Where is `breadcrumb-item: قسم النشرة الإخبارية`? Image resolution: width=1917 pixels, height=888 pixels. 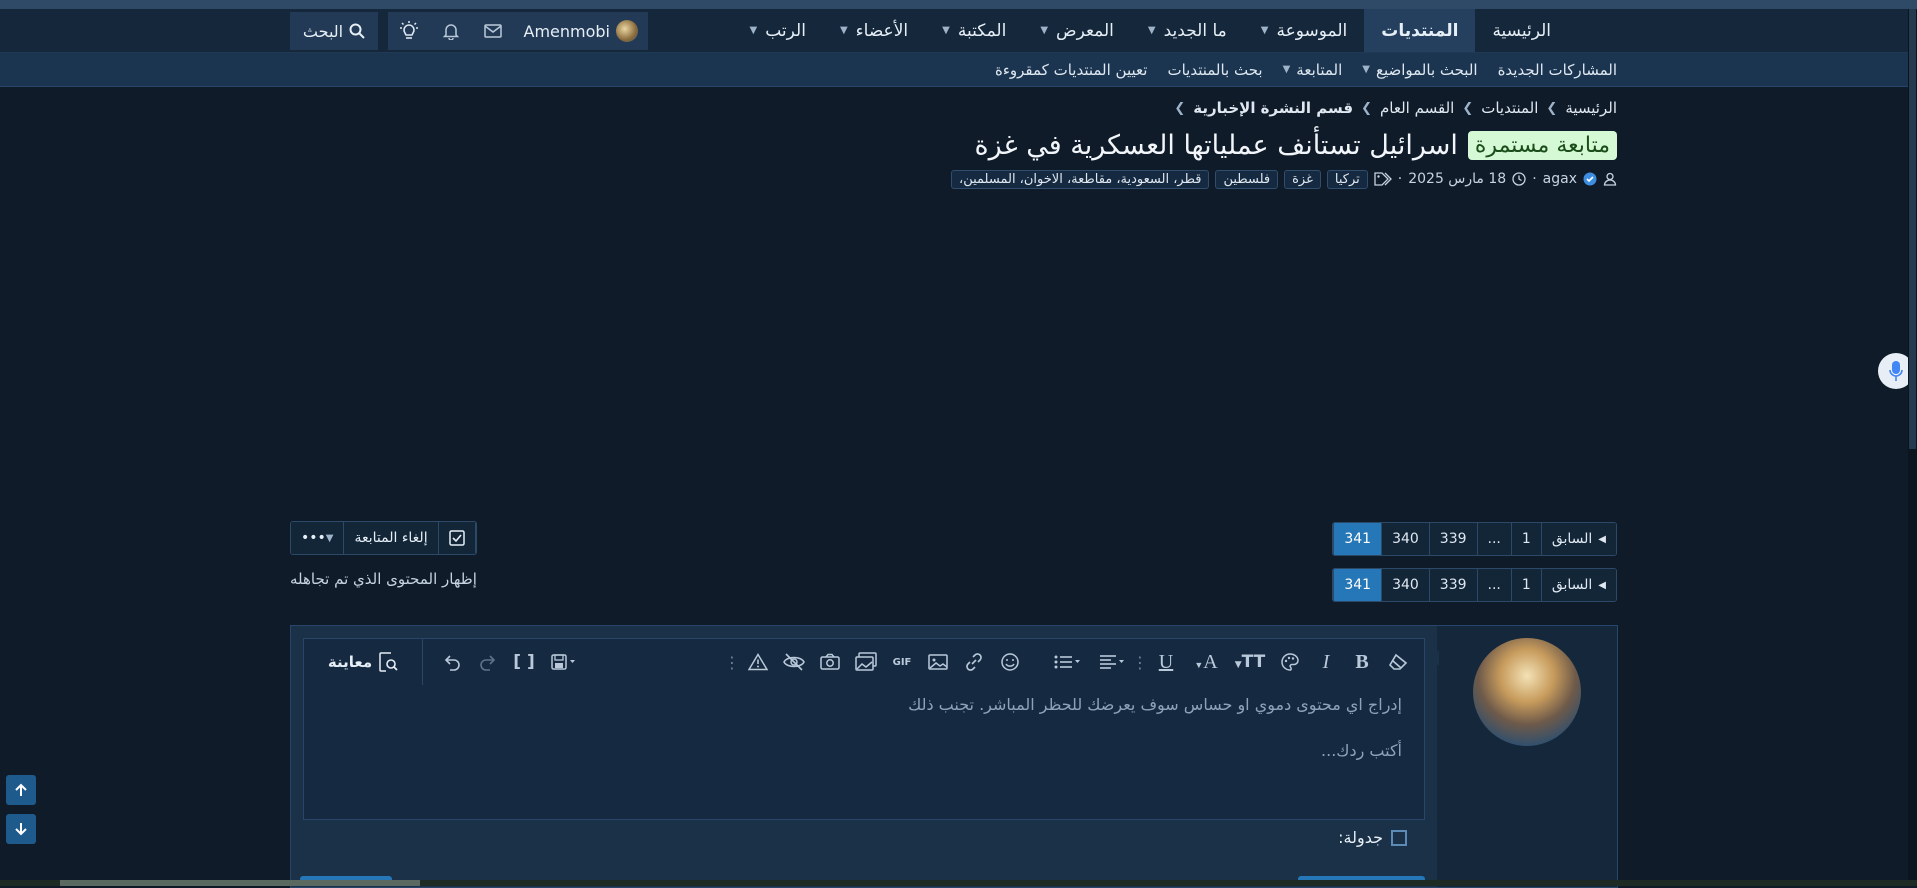
breadcrumb-item: قسم النشرة الإخبارية is located at coordinates (1273, 108).